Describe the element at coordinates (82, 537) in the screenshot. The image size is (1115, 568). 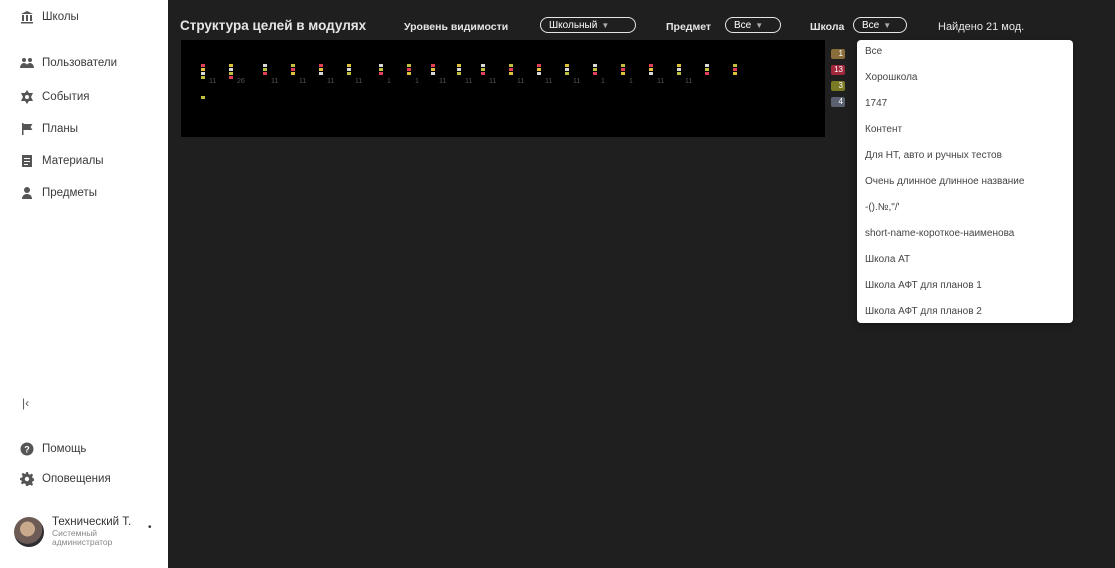
I see `user-role: Системный администратор` at that location.